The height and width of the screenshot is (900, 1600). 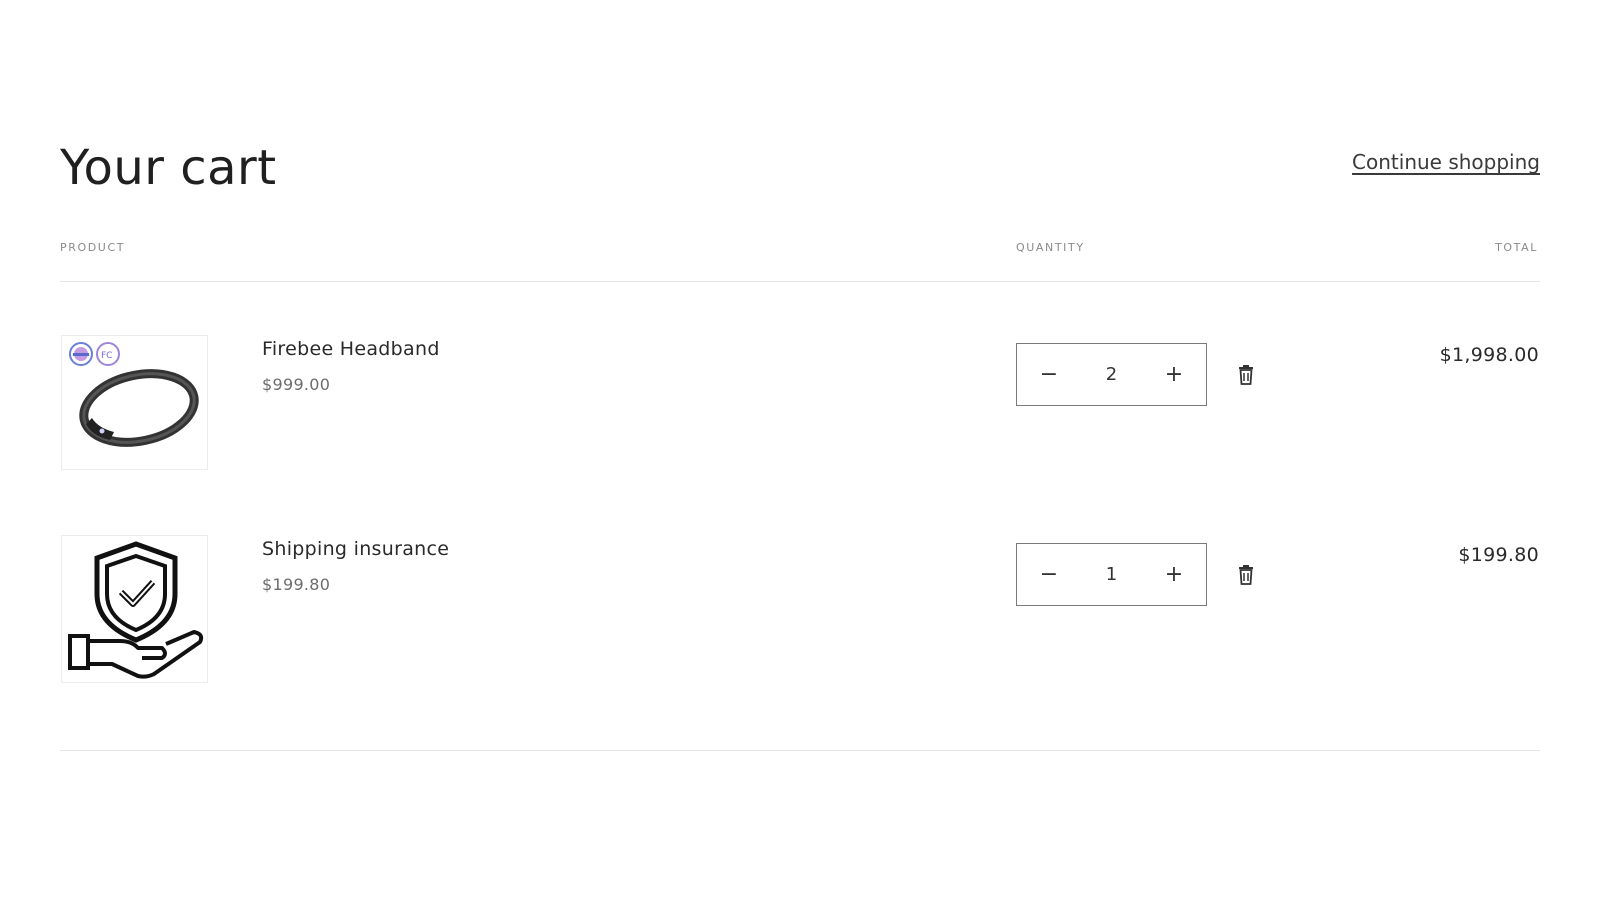 I want to click on cart-header: Your cart Continue shopping, so click(x=800, y=168).